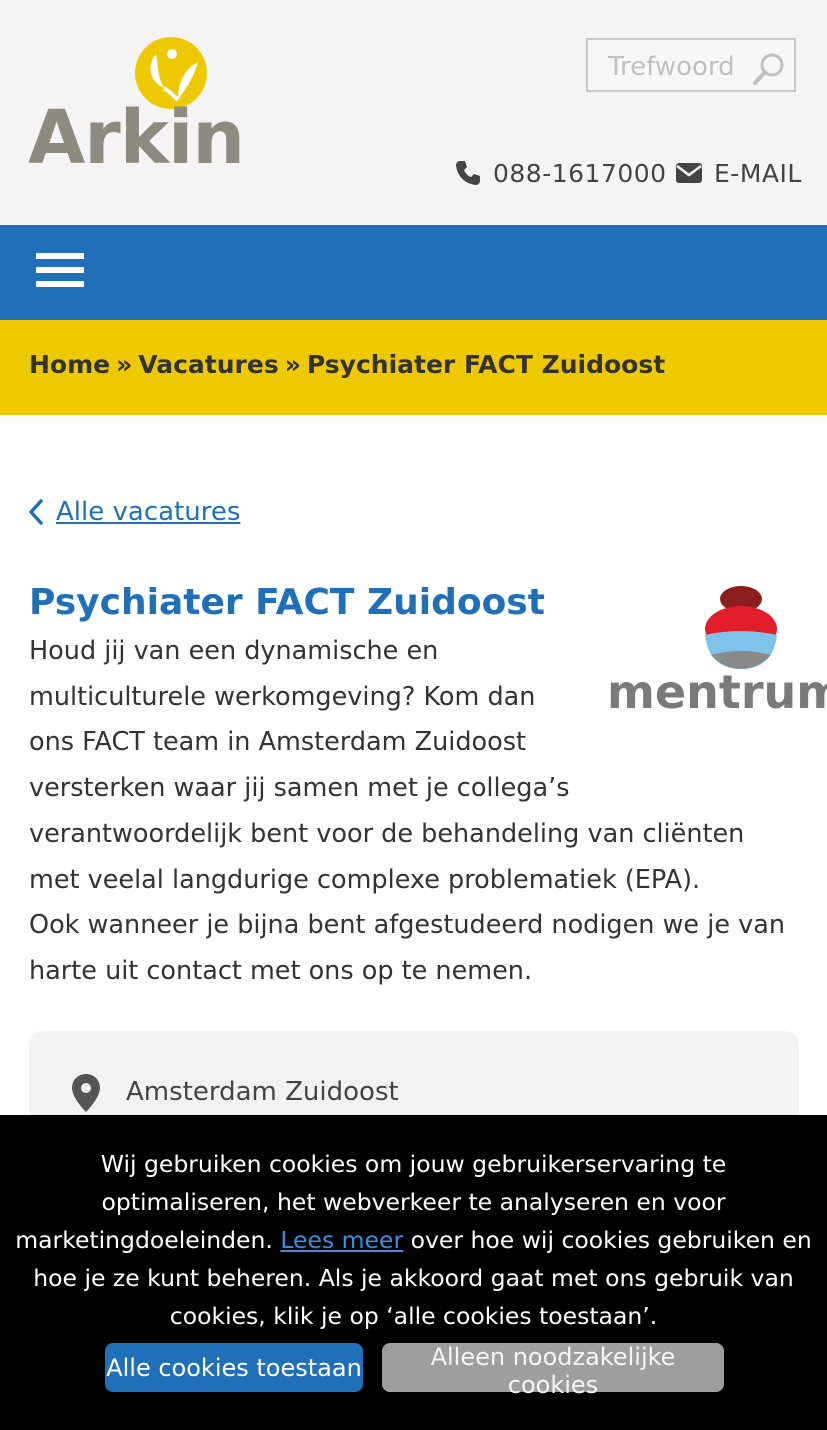 This screenshot has height=1430, width=827. Describe the element at coordinates (36, 512) in the screenshot. I see `chevron-left-icon` at that location.